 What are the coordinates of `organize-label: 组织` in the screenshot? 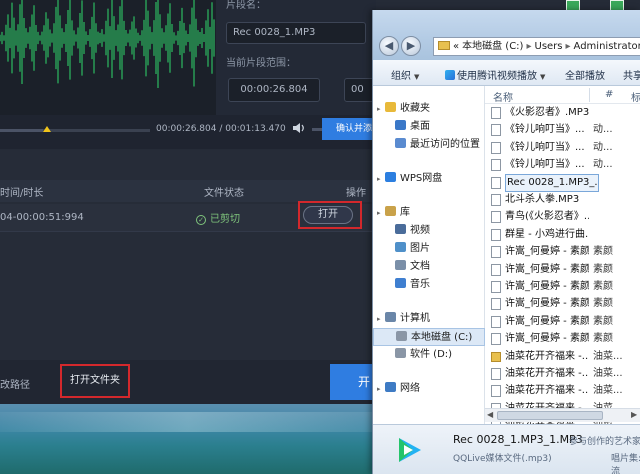 It's located at (401, 76).